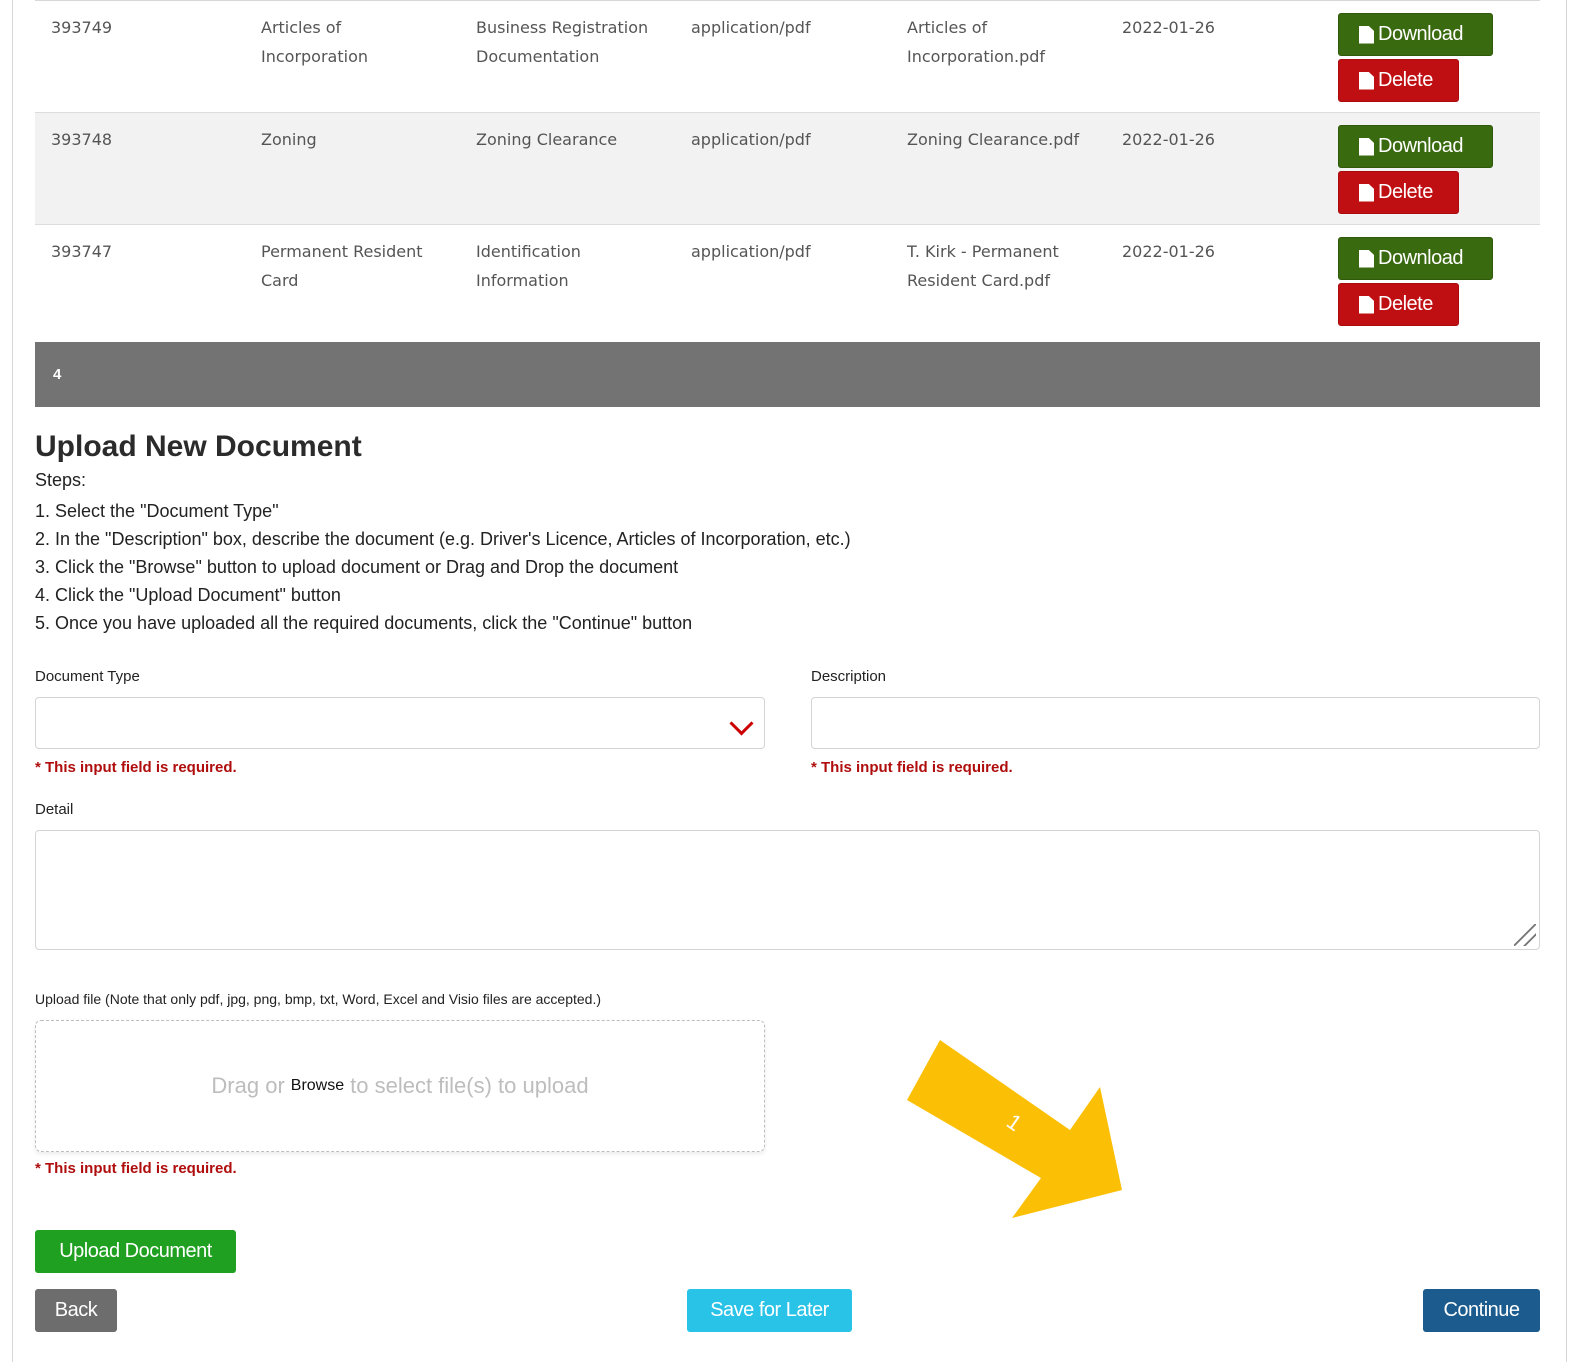  Describe the element at coordinates (135, 1251) in the screenshot. I see `upload-document-button: Upload Document` at that location.